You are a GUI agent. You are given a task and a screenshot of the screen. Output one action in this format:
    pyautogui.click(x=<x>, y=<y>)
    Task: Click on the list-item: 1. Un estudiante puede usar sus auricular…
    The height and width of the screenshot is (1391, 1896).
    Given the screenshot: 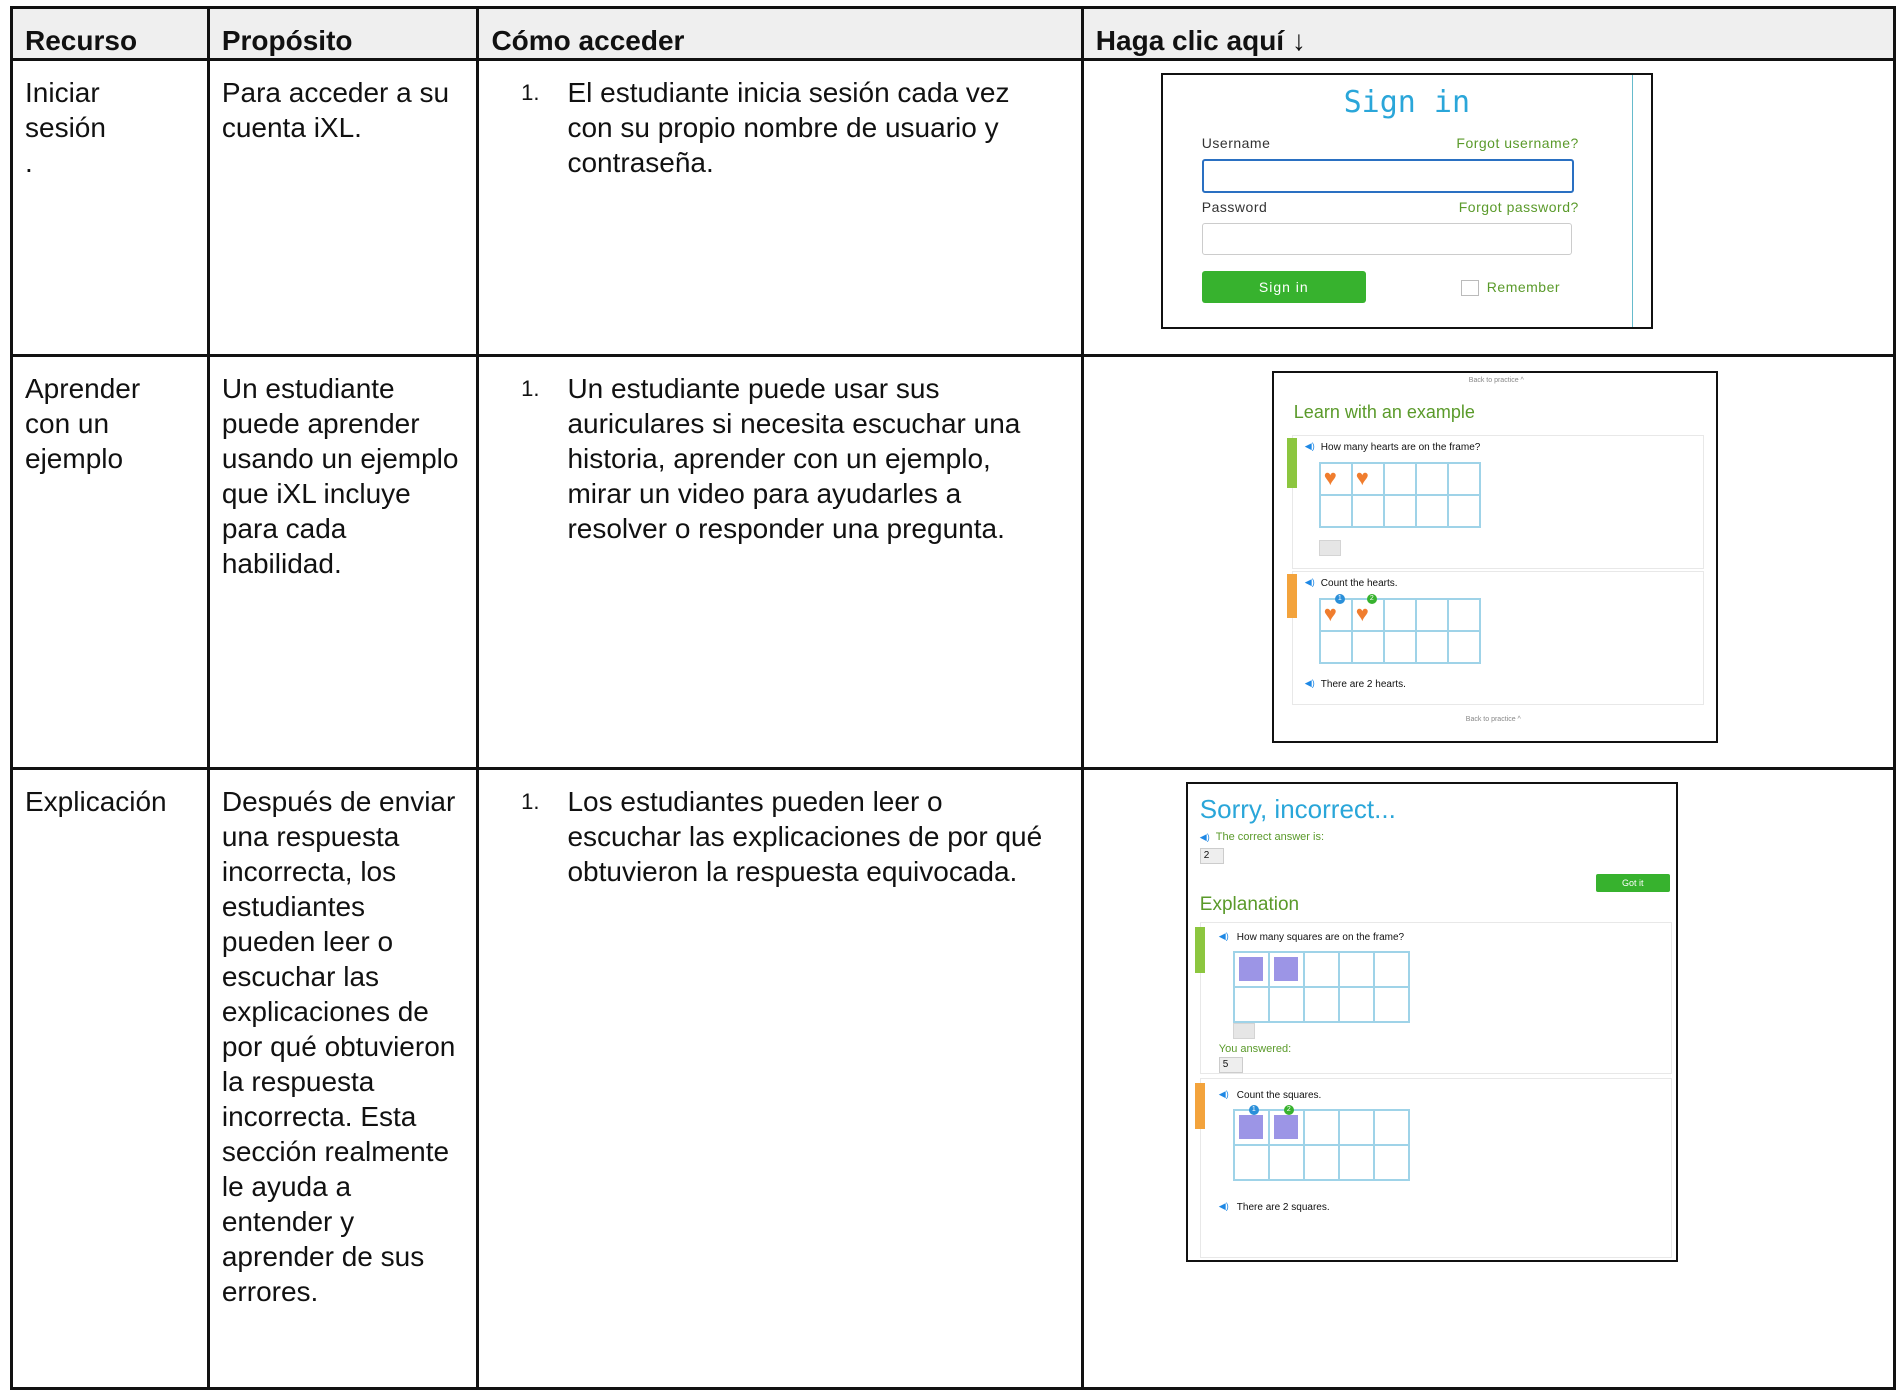 What is the action you would take?
    pyautogui.click(x=779, y=458)
    